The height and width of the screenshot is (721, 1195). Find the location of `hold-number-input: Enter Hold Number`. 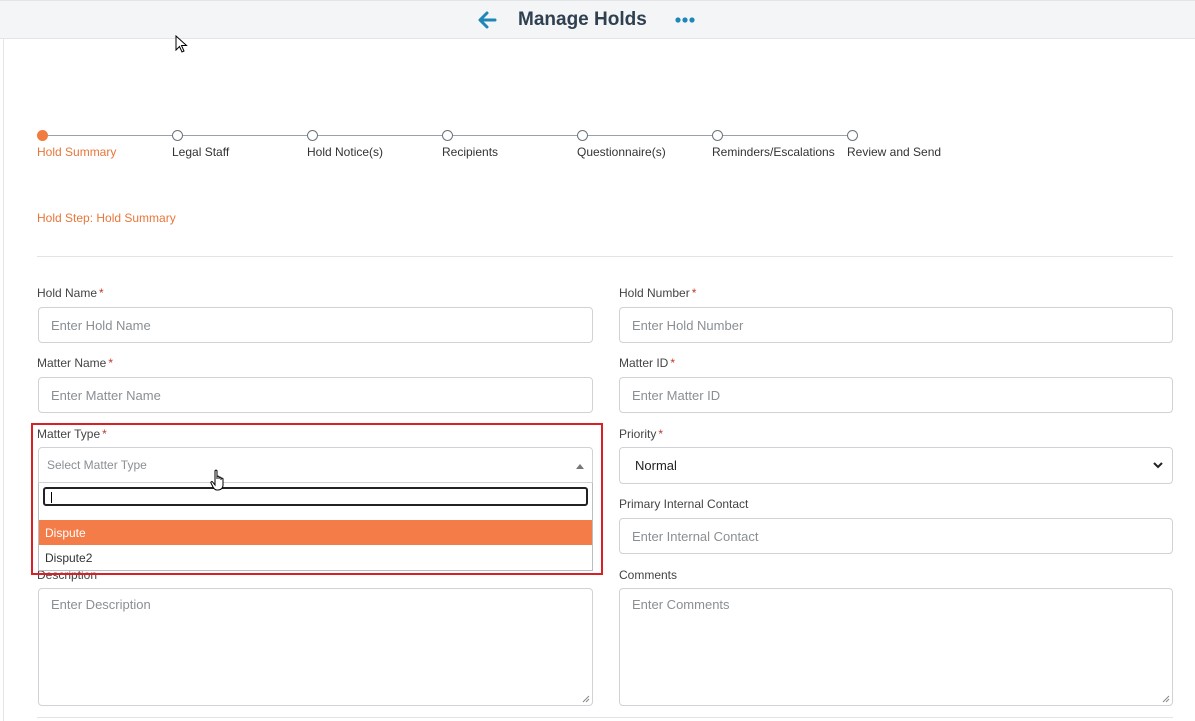

hold-number-input: Enter Hold Number is located at coordinates (896, 325).